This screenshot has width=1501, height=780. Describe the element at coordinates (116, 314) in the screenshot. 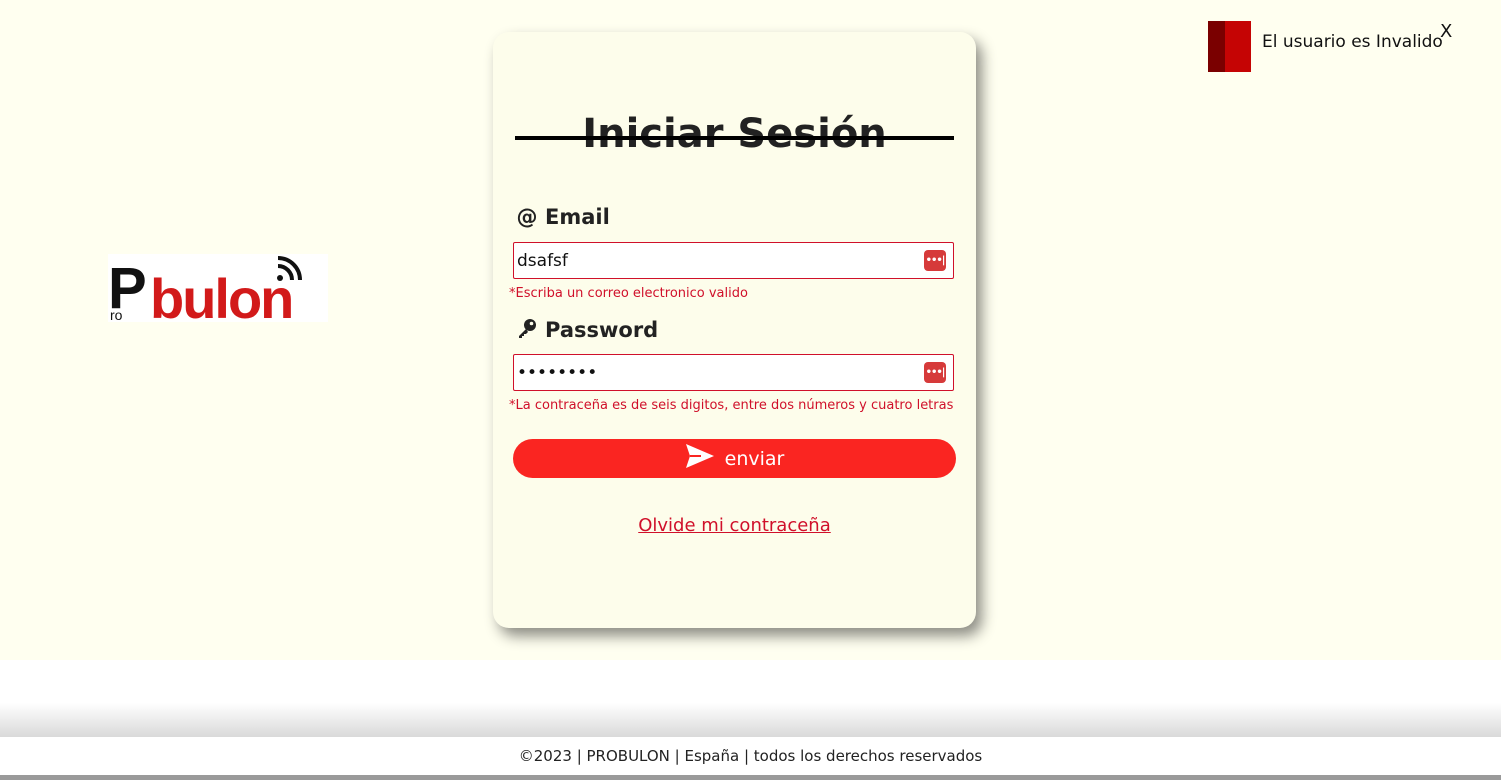

I see `logo-ro: ro` at that location.